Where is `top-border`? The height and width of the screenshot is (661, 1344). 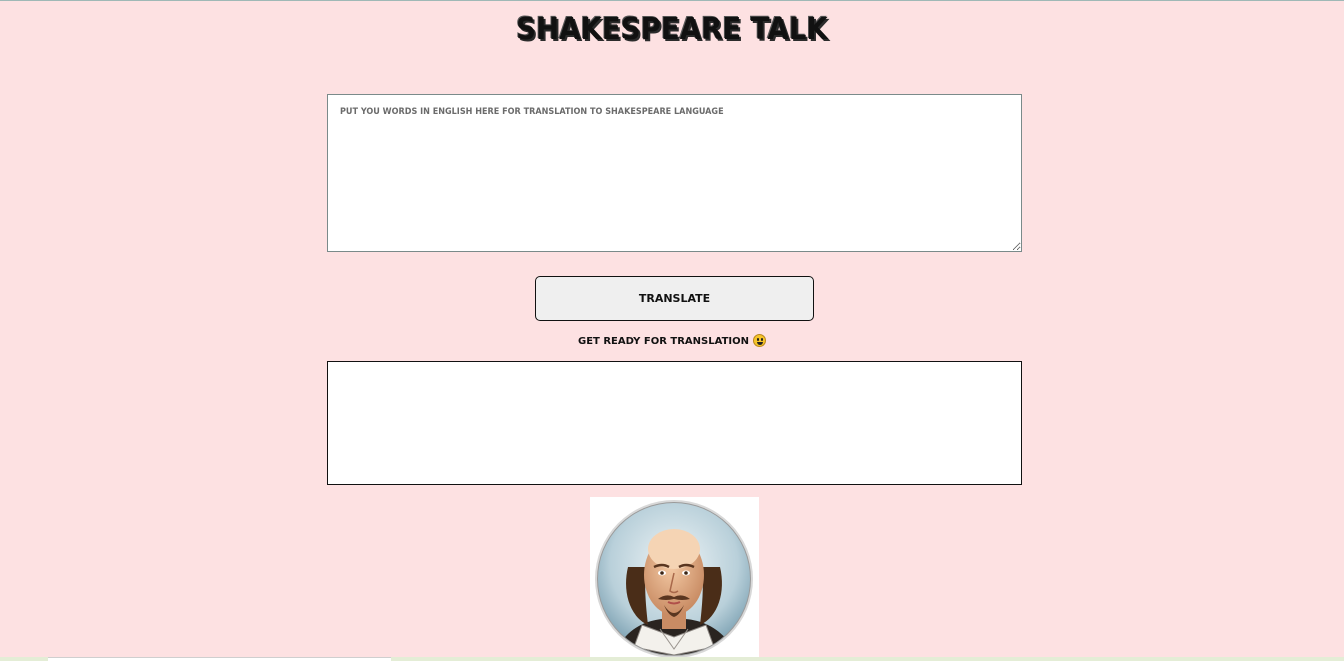 top-border is located at coordinates (672, 0).